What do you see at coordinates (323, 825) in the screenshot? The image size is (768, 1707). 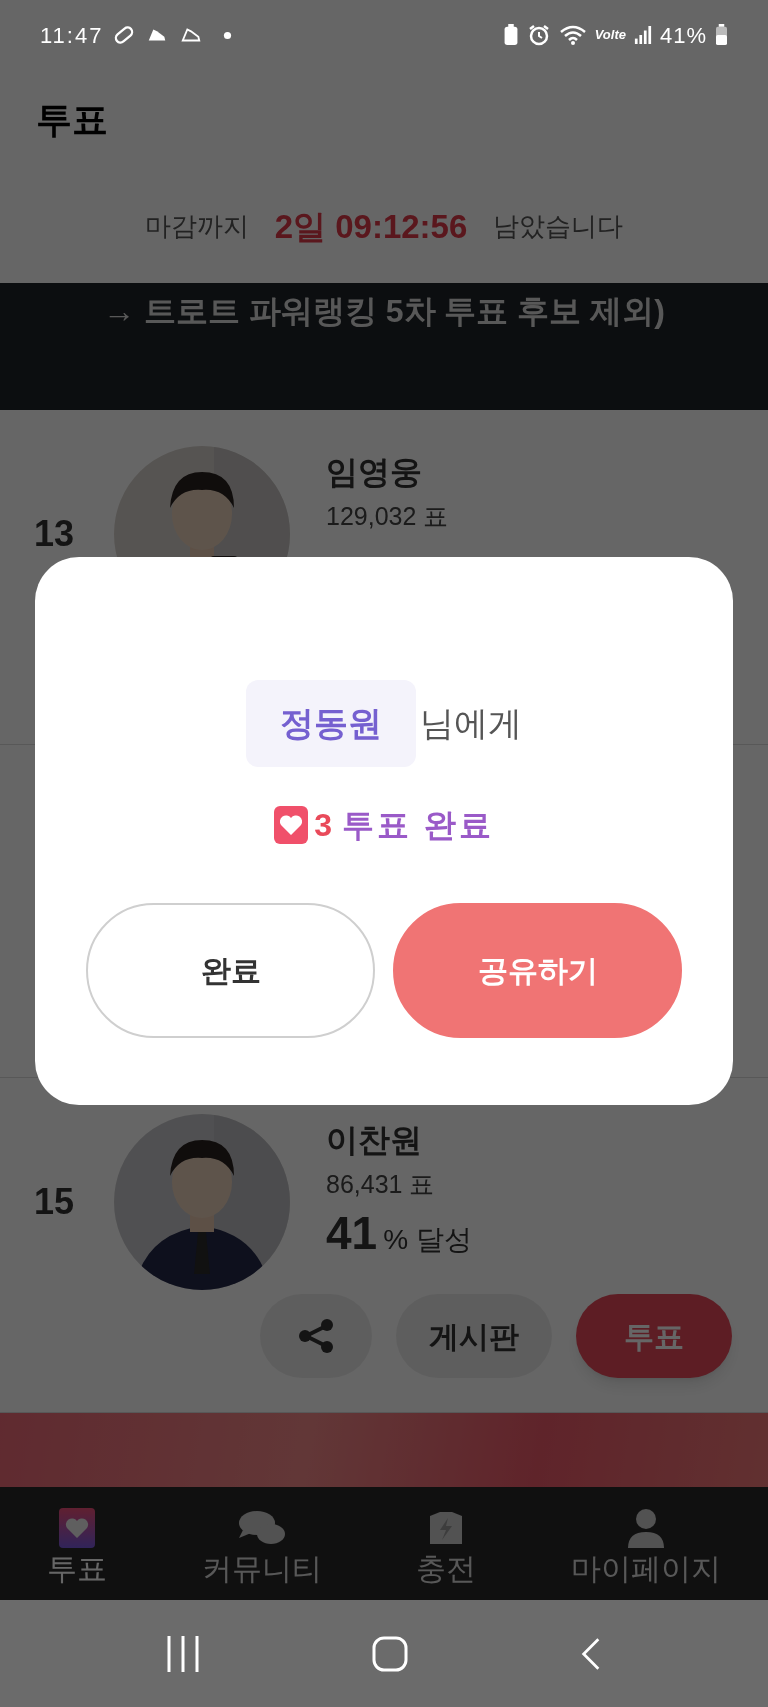 I see `vote-count-number: 3` at bounding box center [323, 825].